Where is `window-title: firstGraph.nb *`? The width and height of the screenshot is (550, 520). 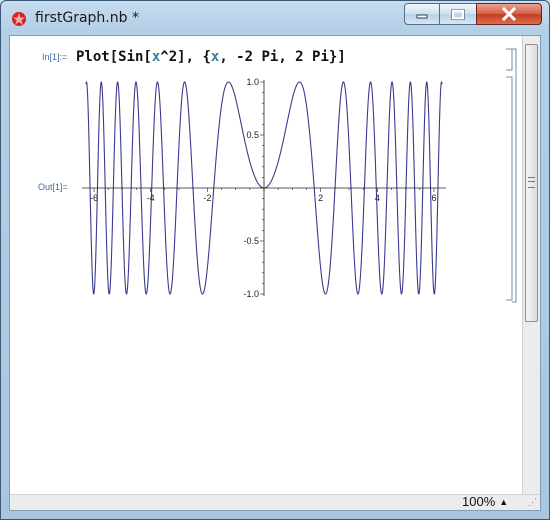 window-title: firstGraph.nb * is located at coordinates (87, 18).